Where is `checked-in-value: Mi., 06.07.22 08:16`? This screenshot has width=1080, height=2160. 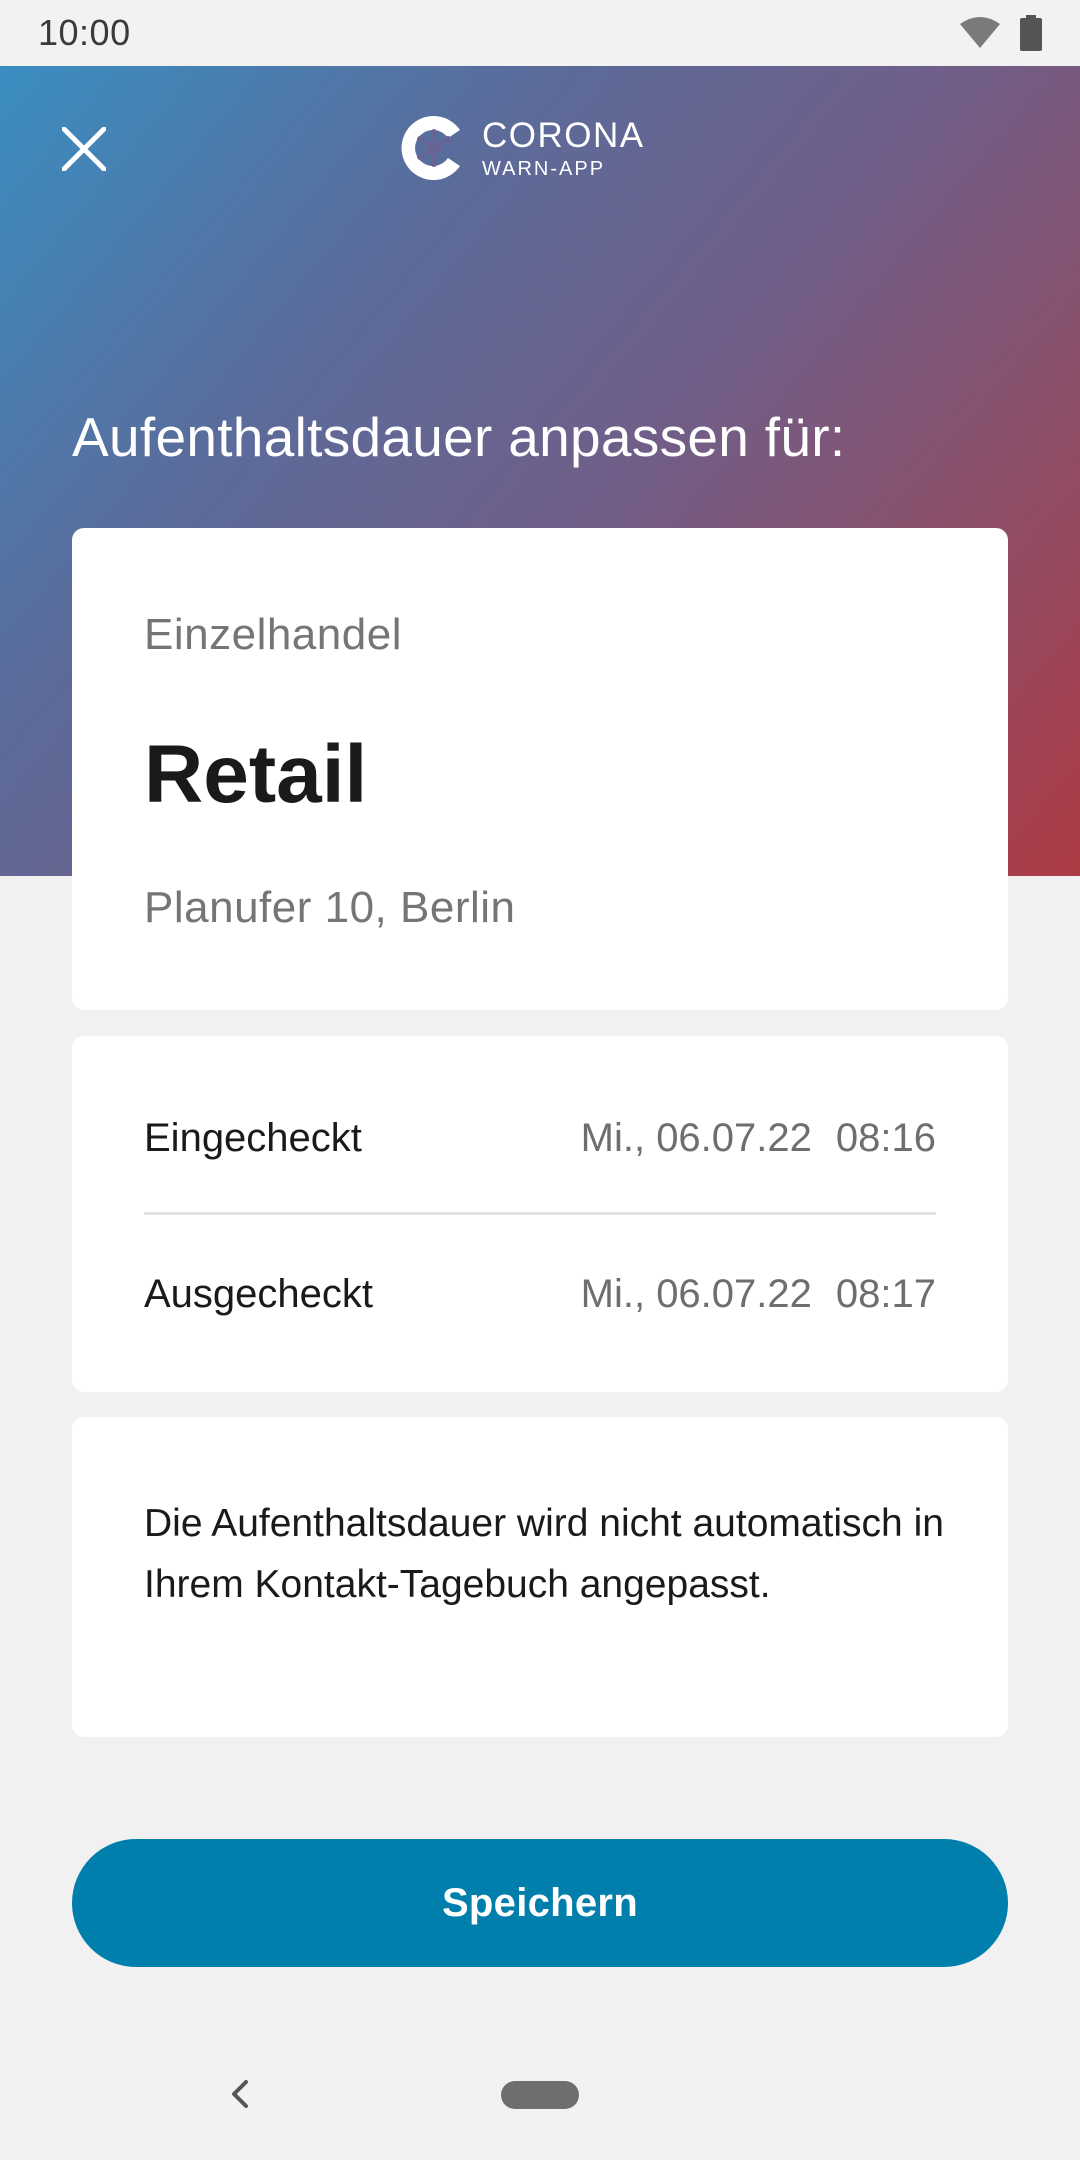 checked-in-value: Mi., 06.07.22 08:16 is located at coordinates (758, 1138).